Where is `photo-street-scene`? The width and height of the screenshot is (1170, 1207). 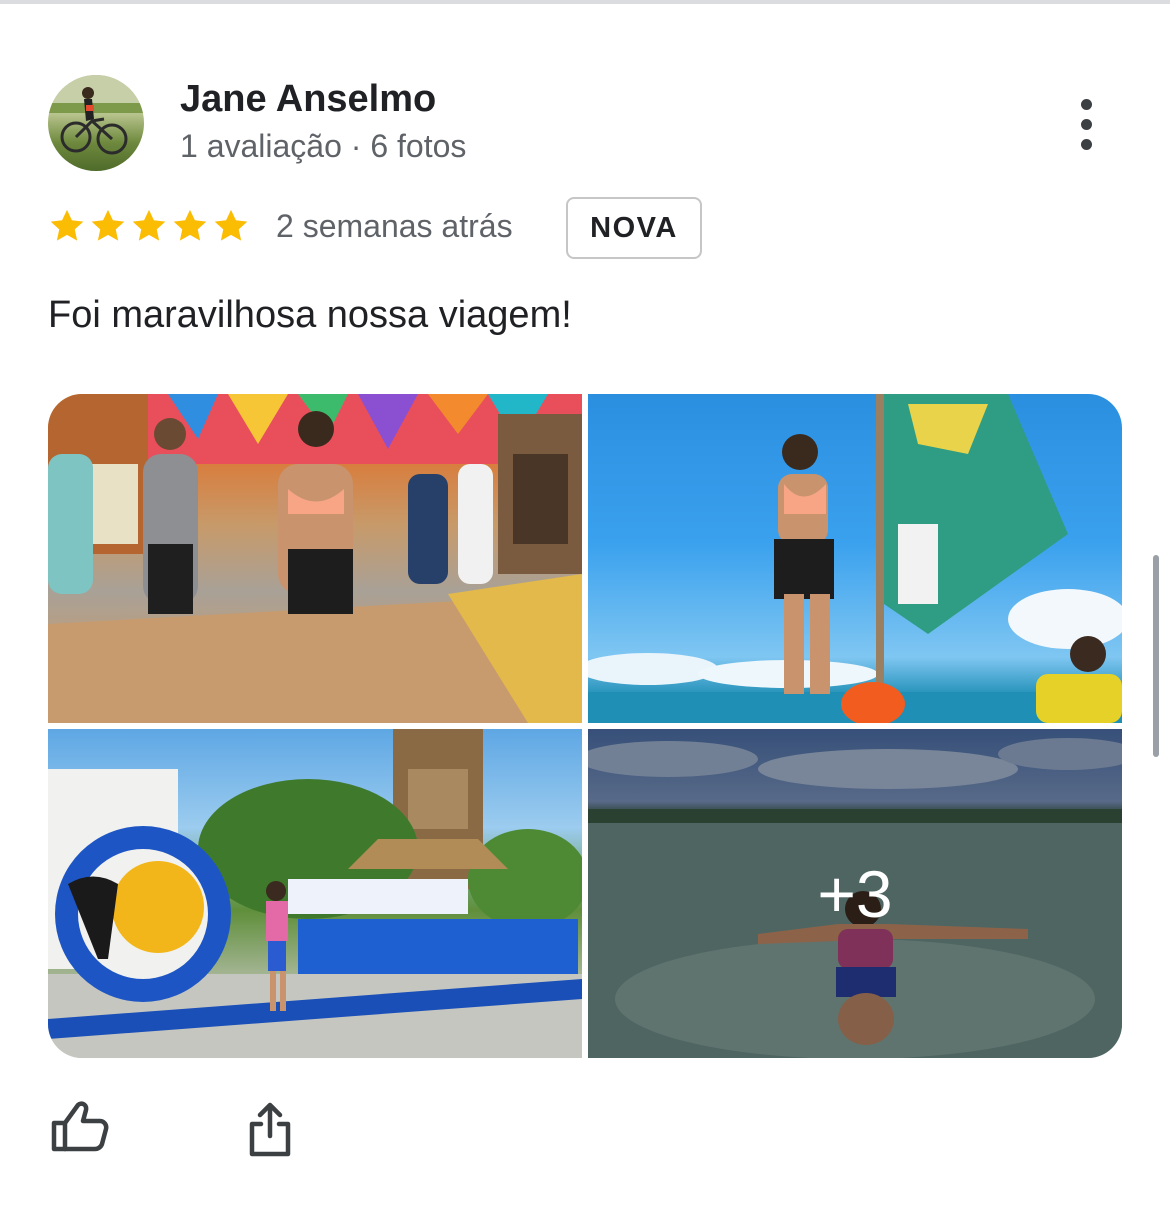
photo-street-scene is located at coordinates (315, 558).